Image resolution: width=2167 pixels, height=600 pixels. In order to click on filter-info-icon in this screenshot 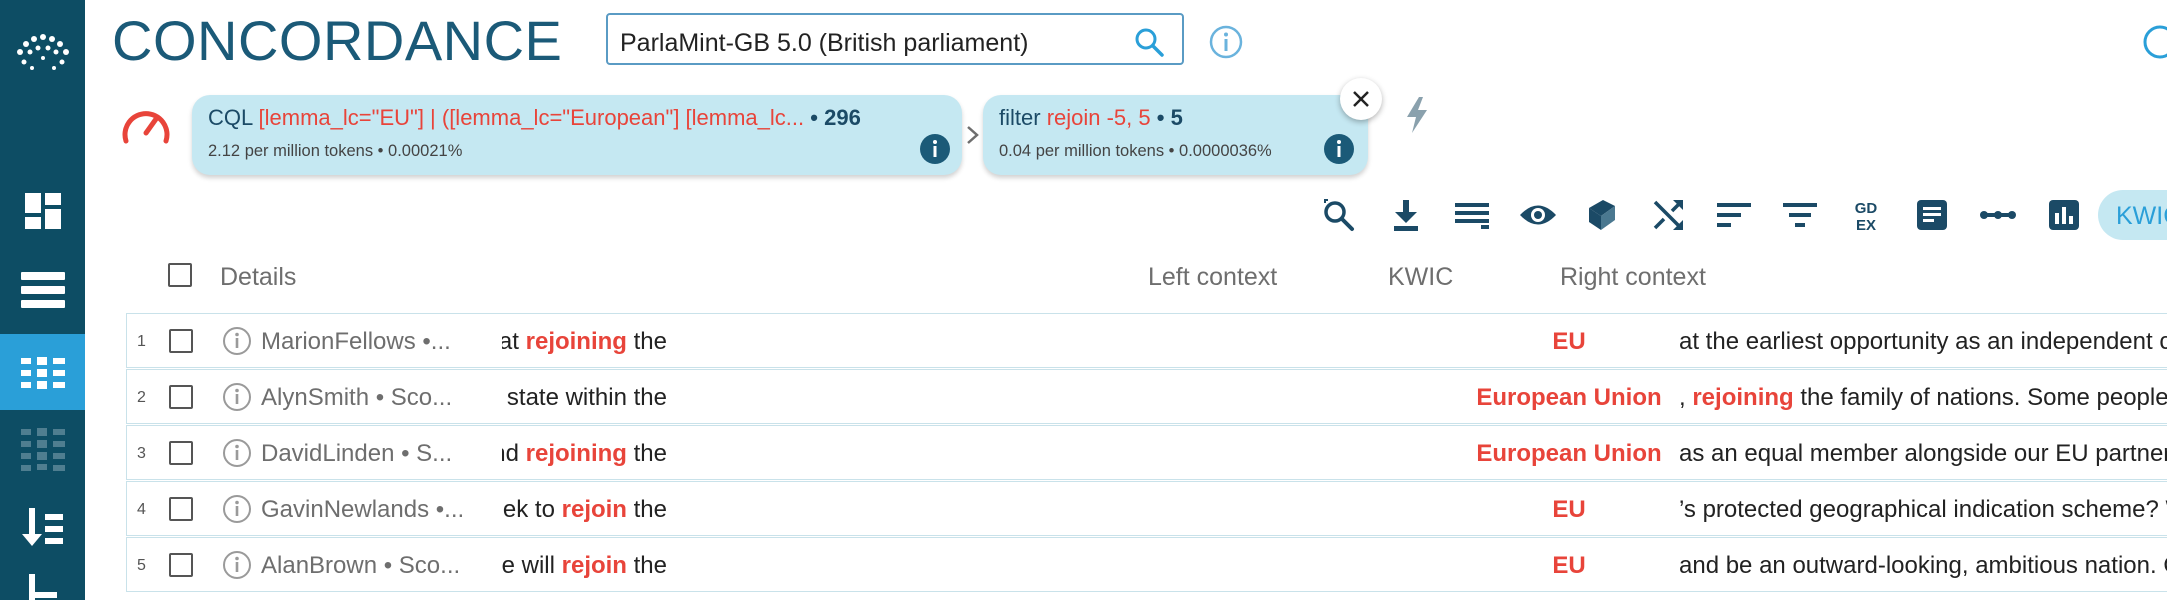, I will do `click(1339, 151)`.